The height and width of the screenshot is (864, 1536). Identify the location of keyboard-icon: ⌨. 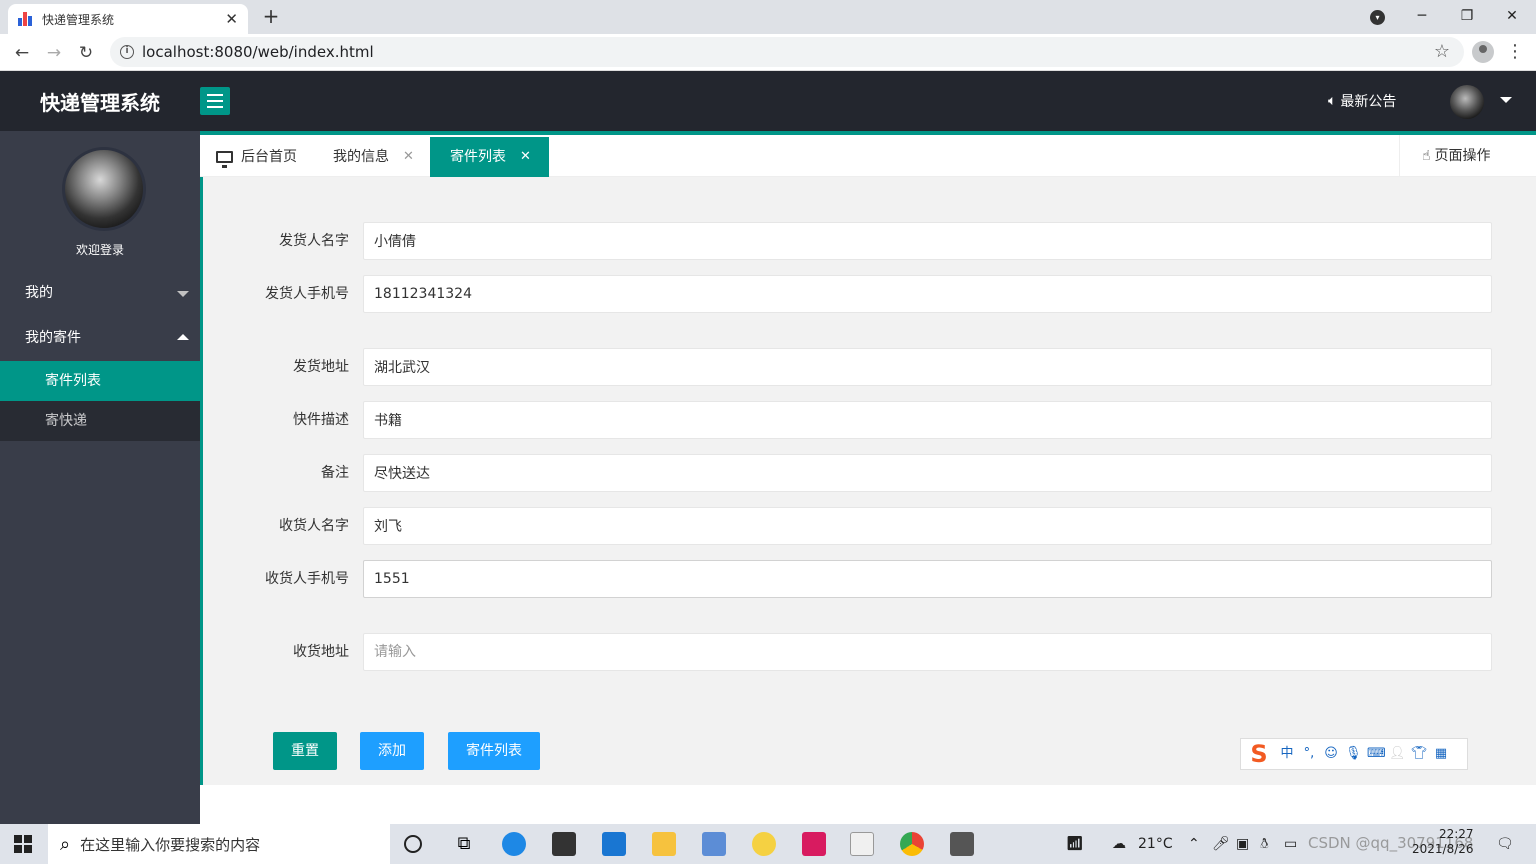
(1376, 754).